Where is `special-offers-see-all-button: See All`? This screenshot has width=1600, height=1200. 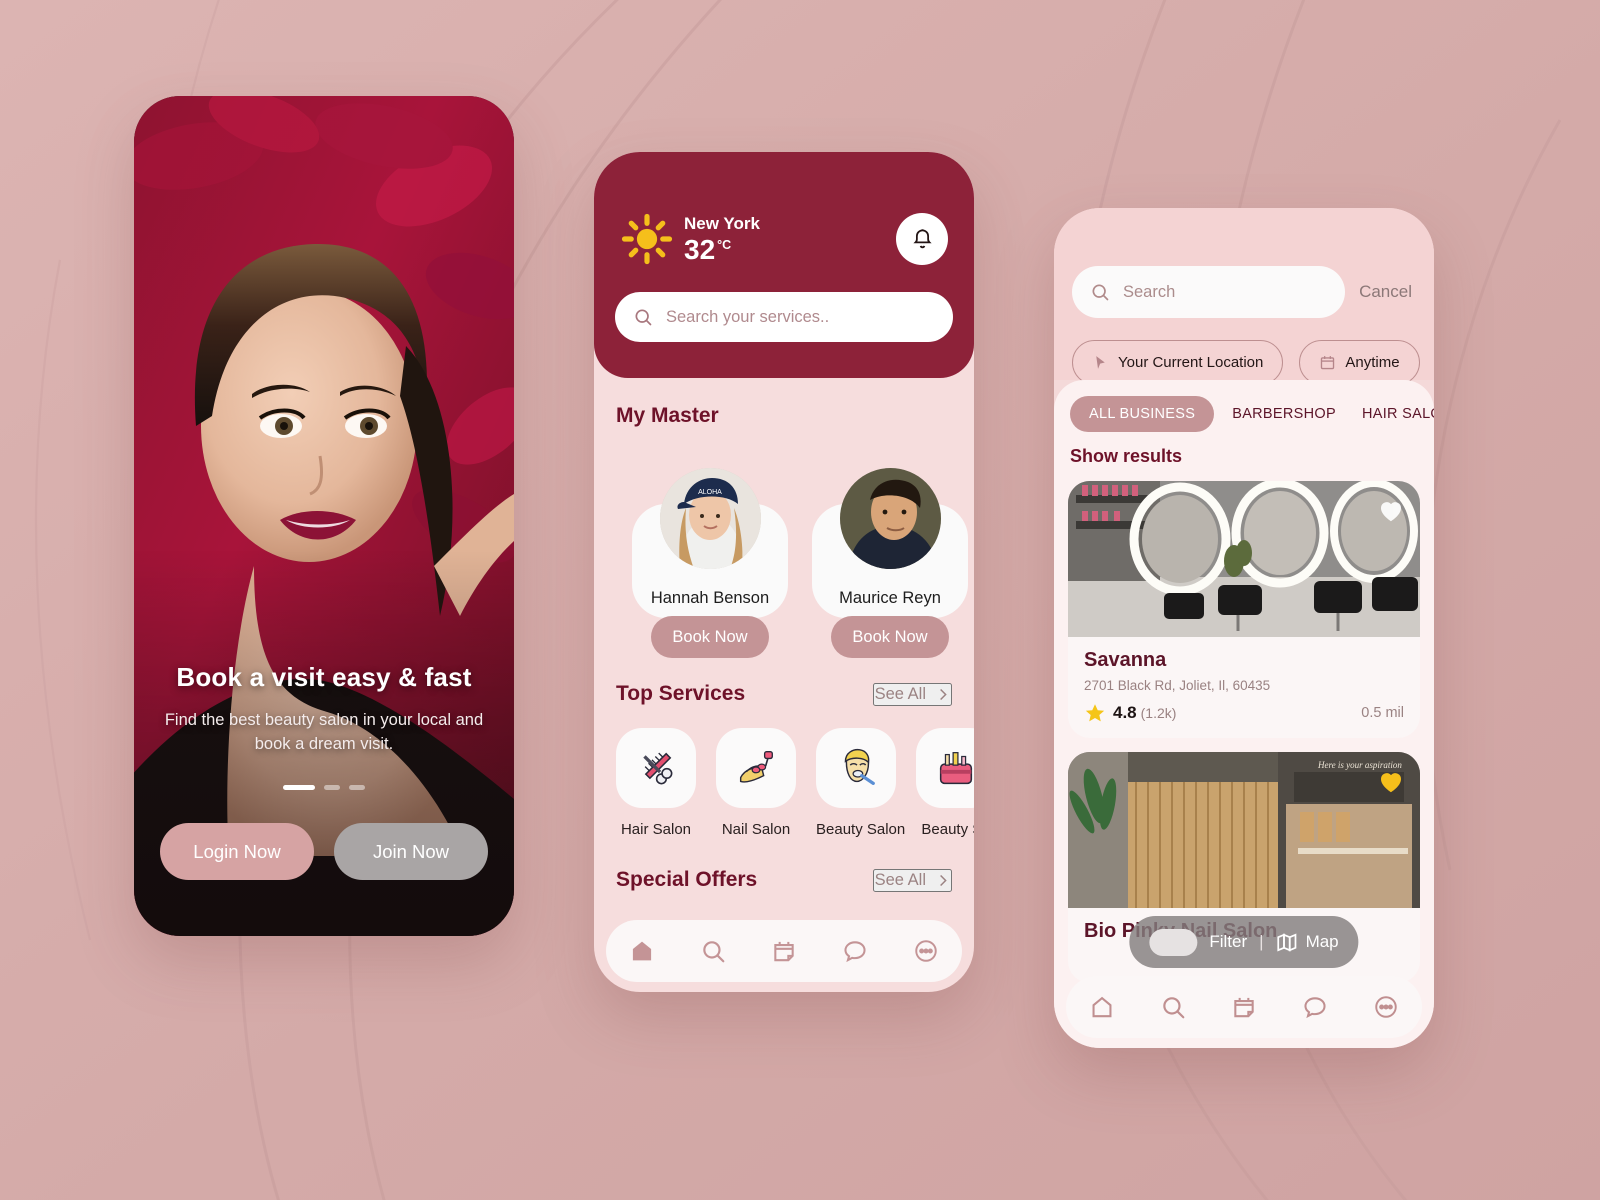
special-offers-see-all-button: See All is located at coordinates (912, 880).